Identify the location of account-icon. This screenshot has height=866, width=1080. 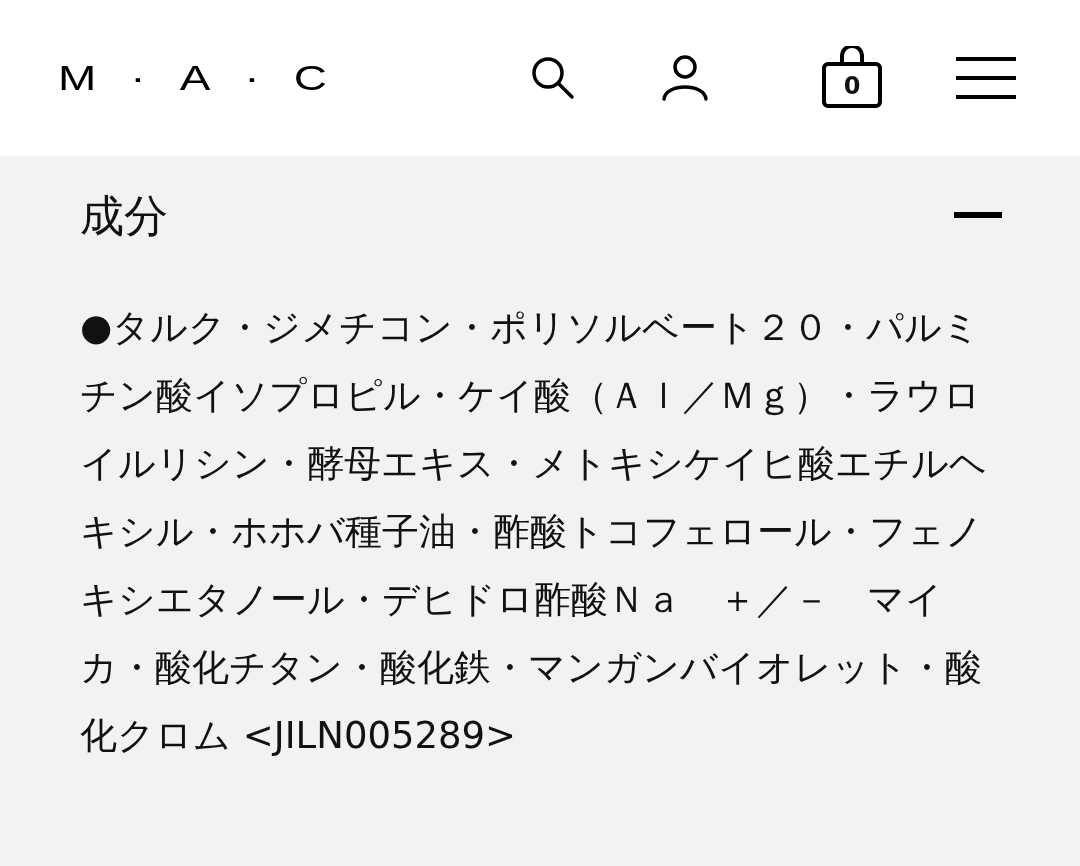
(685, 78).